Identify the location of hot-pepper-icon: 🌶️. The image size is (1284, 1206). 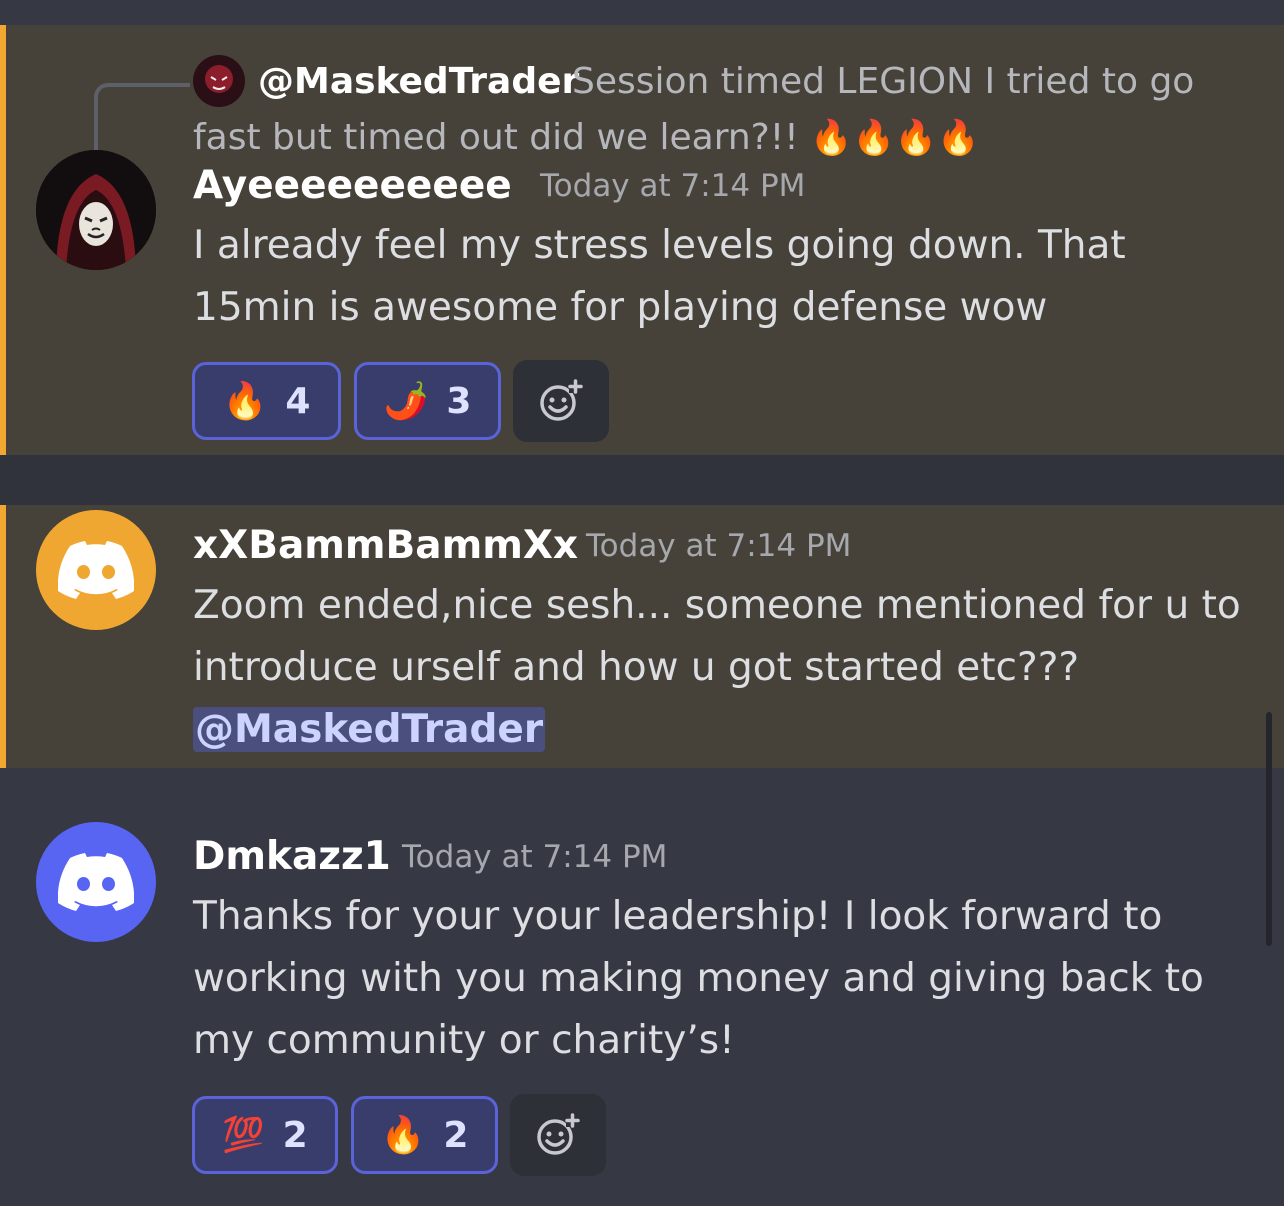
(406, 401).